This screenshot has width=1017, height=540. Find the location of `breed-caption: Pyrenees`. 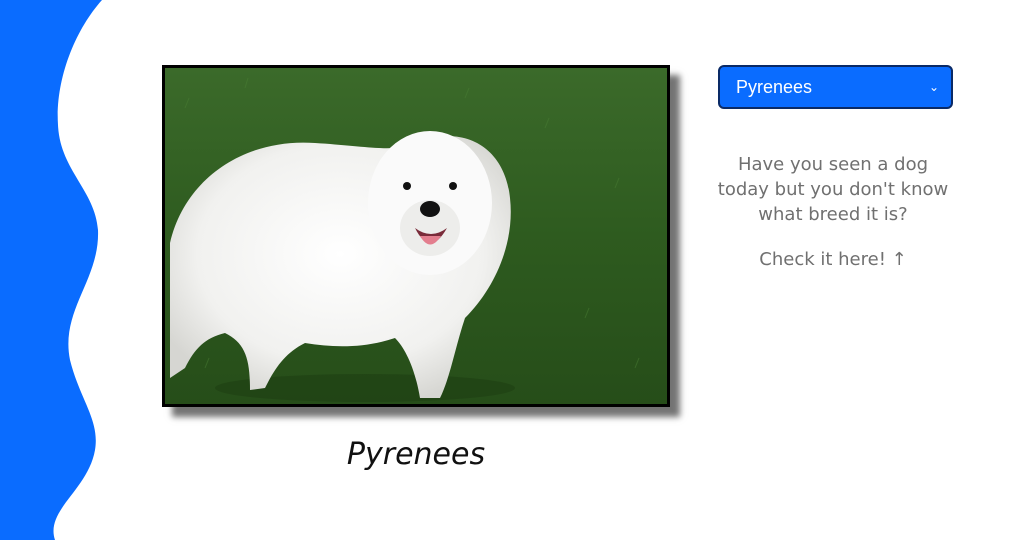

breed-caption: Pyrenees is located at coordinates (416, 454).